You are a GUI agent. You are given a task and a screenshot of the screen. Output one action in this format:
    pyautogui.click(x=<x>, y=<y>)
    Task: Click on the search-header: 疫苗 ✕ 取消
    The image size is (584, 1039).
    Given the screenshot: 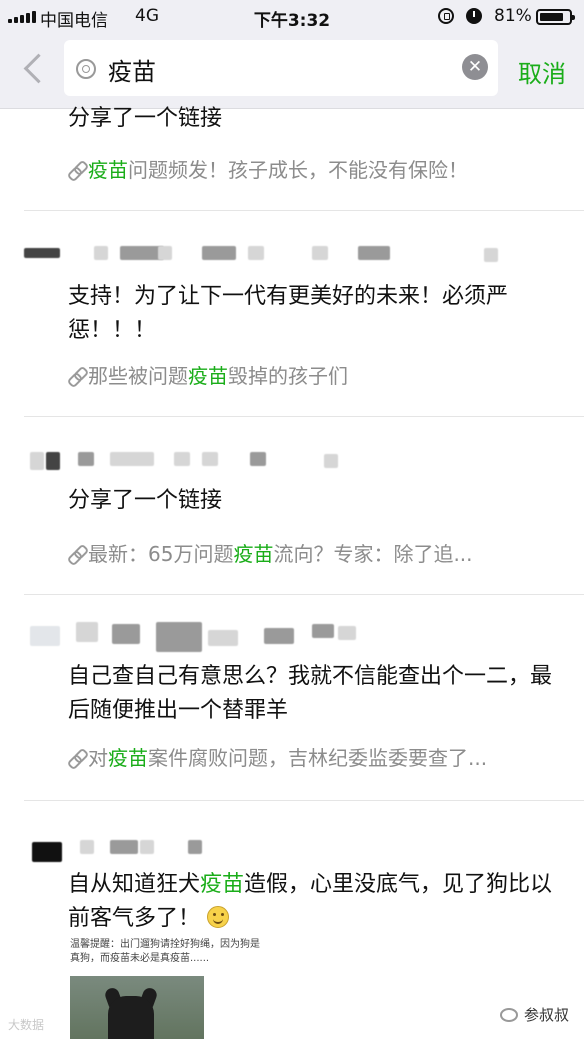 What is the action you would take?
    pyautogui.click(x=292, y=70)
    